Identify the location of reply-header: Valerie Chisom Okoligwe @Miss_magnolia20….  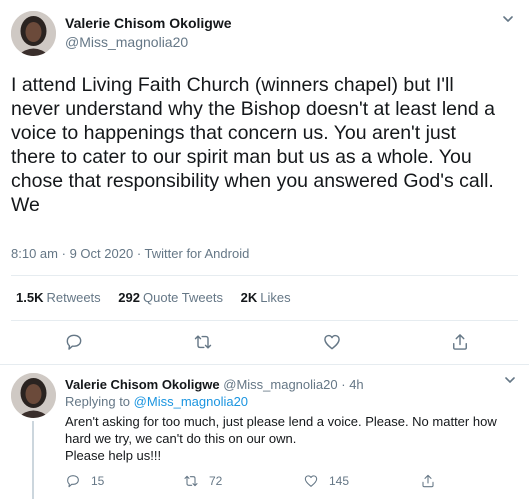
(214, 384).